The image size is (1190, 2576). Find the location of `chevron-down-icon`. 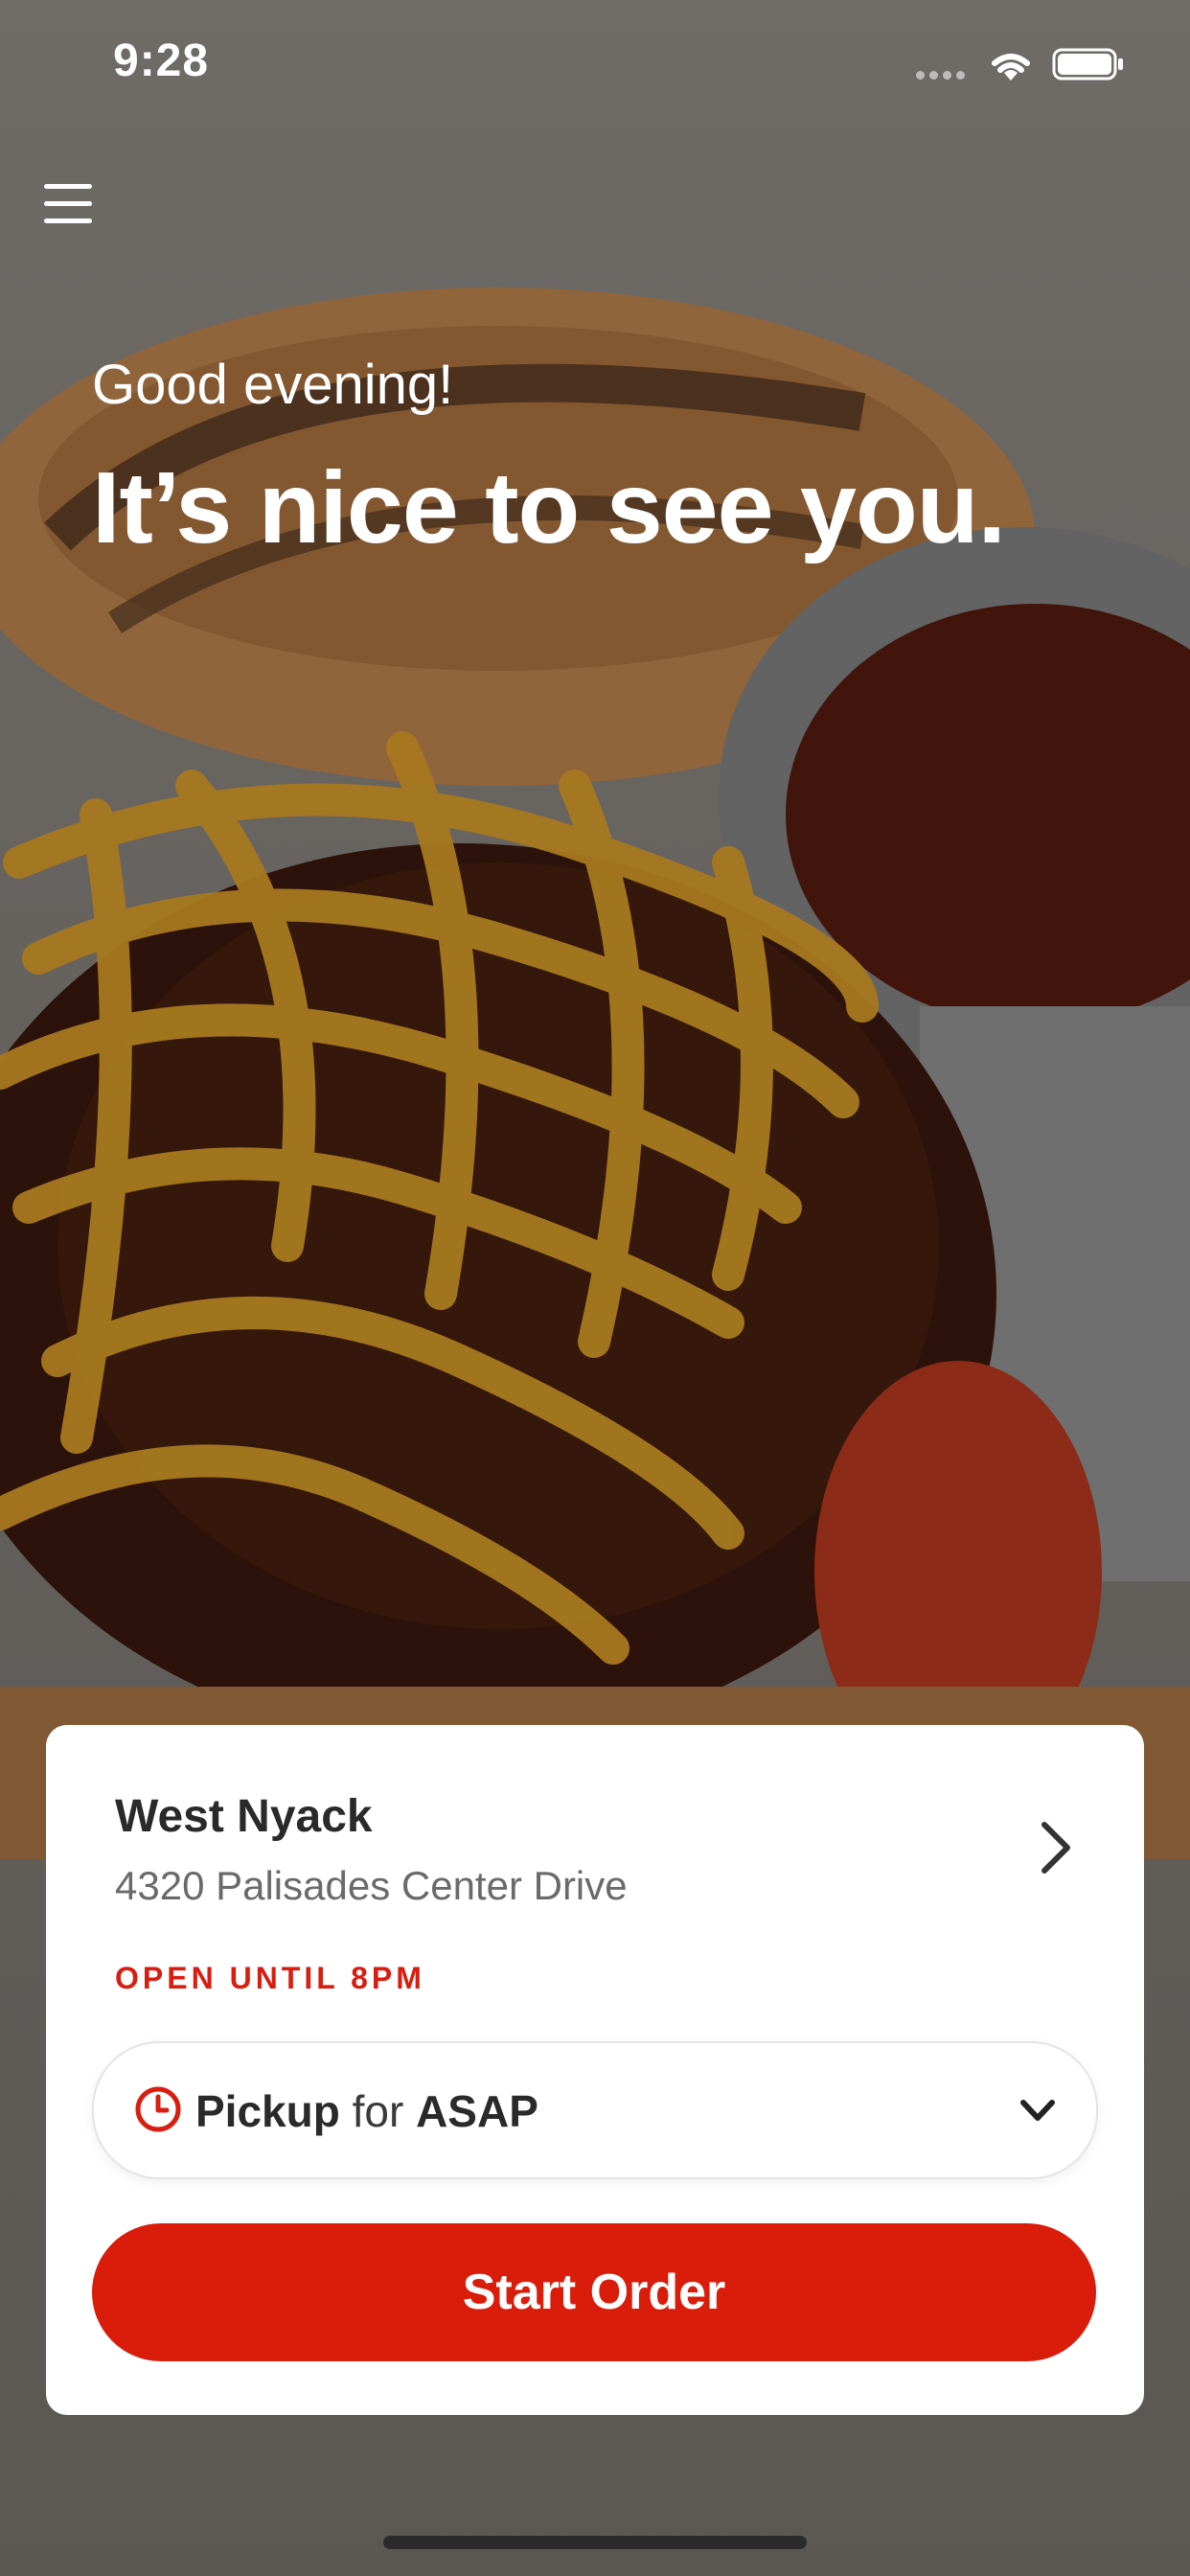

chevron-down-icon is located at coordinates (1038, 2110).